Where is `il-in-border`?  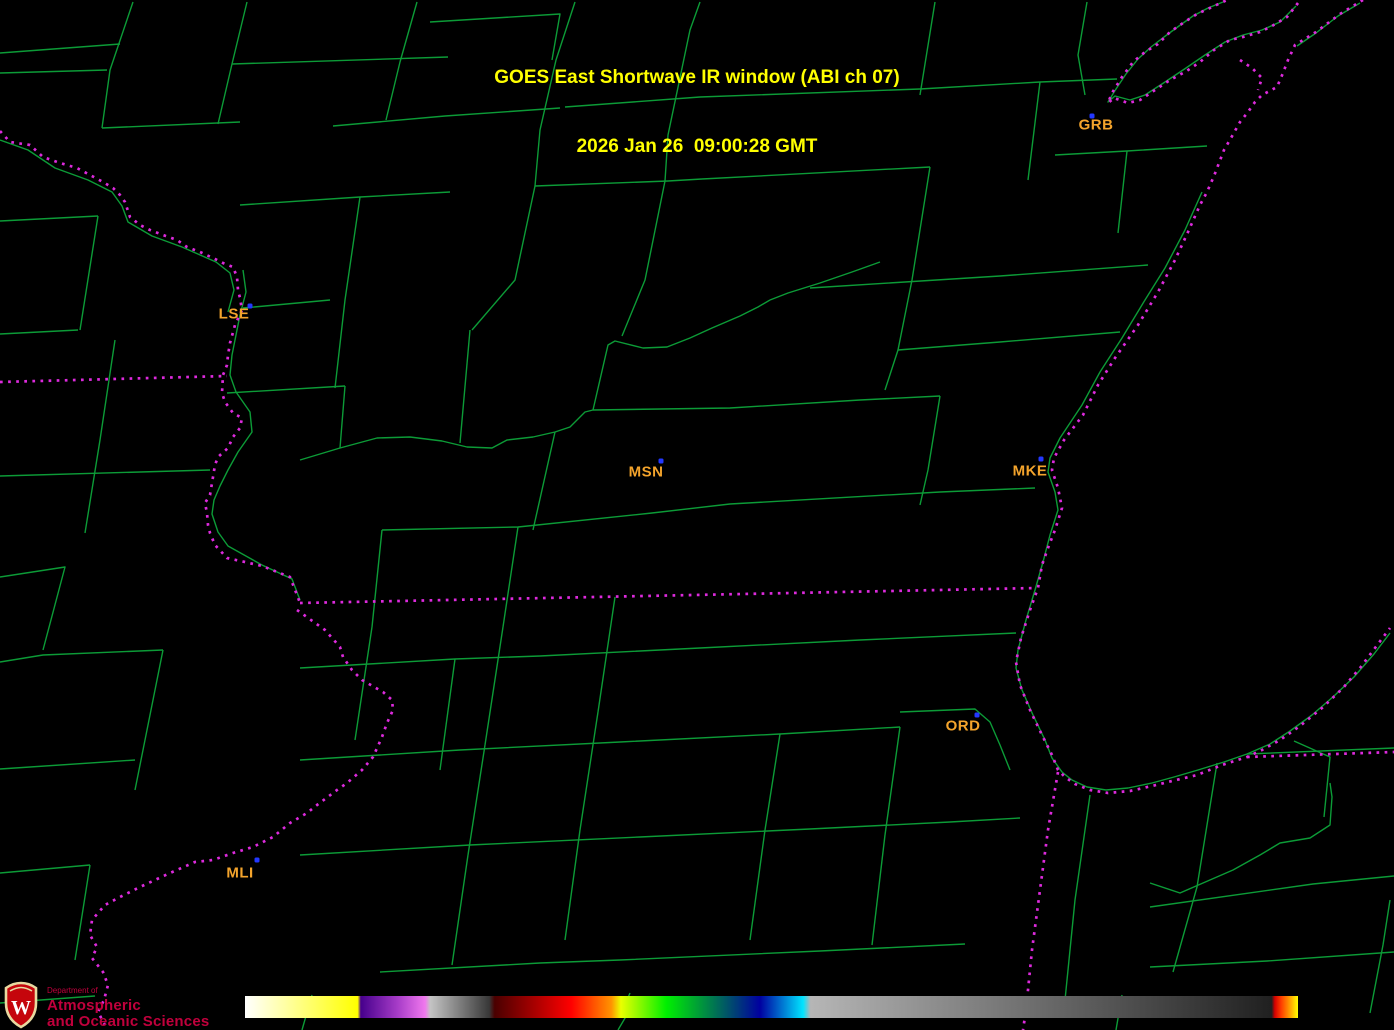
il-in-border is located at coordinates (1040, 900).